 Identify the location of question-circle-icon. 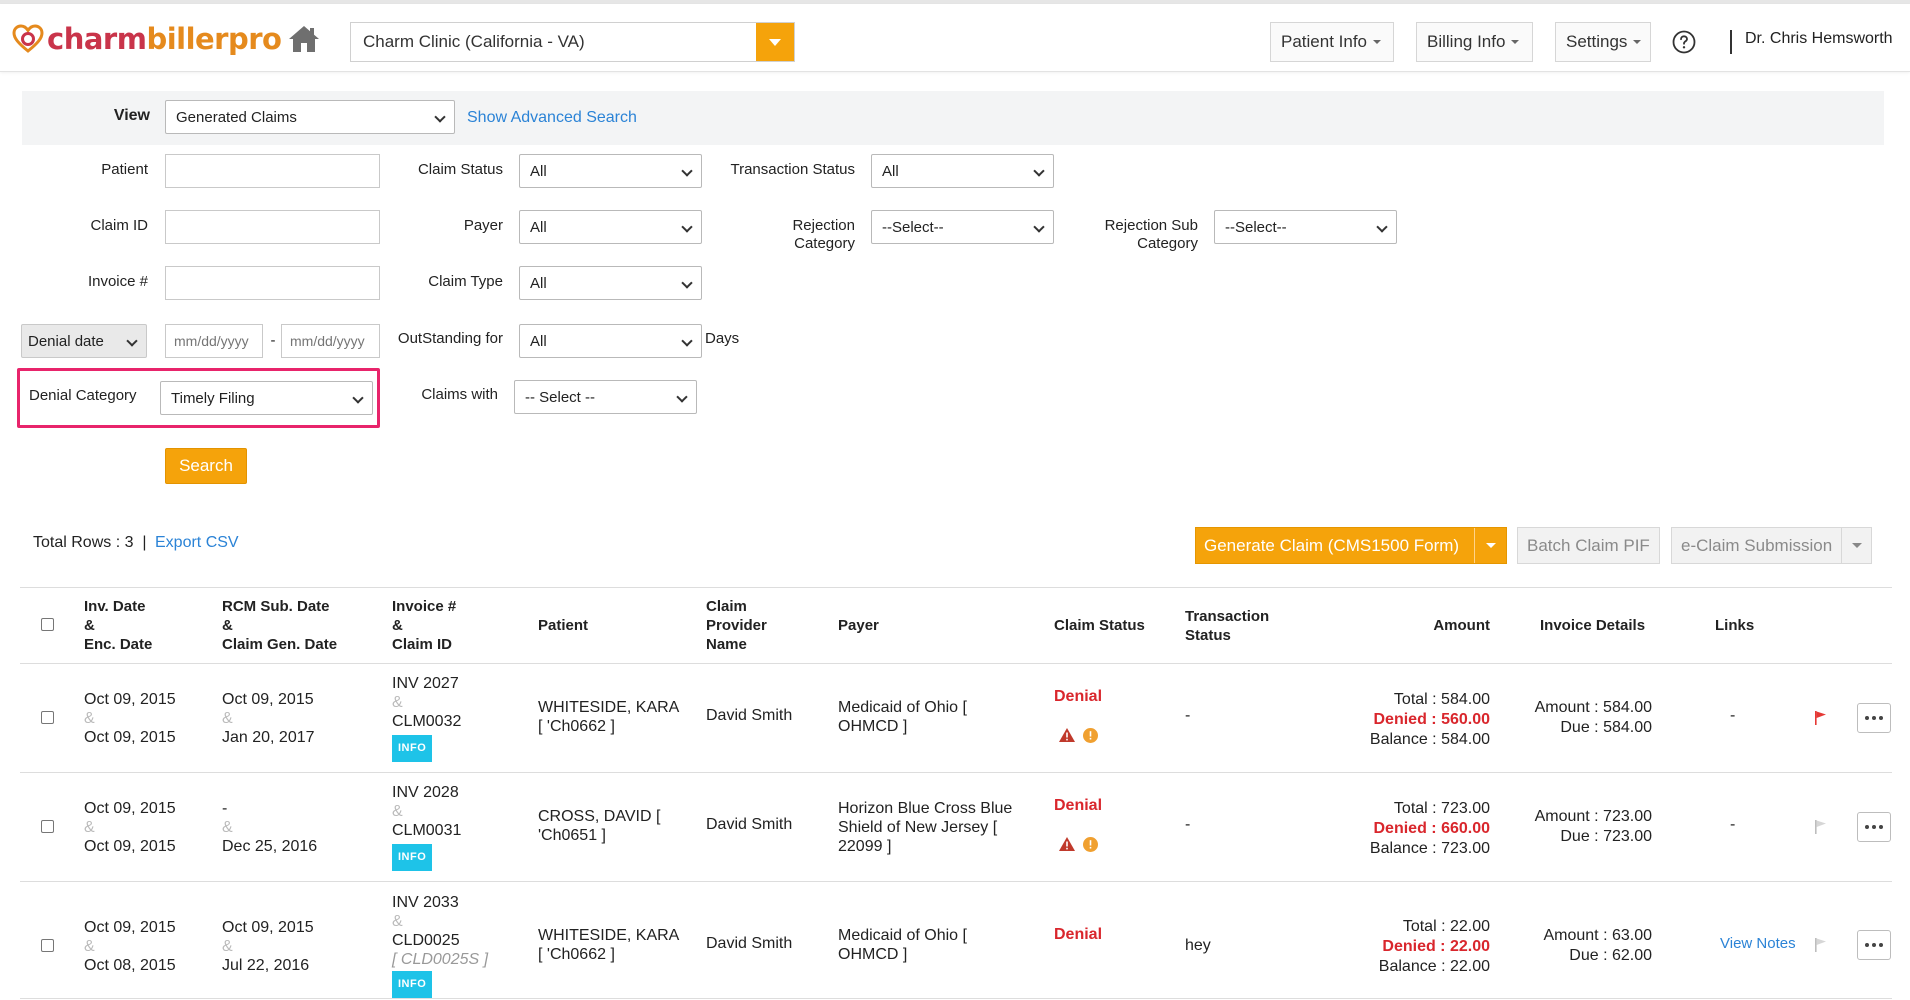
(1684, 42).